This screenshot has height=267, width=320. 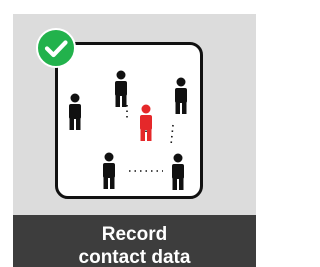 What do you see at coordinates (56, 48) in the screenshot?
I see `check-circle-icon` at bounding box center [56, 48].